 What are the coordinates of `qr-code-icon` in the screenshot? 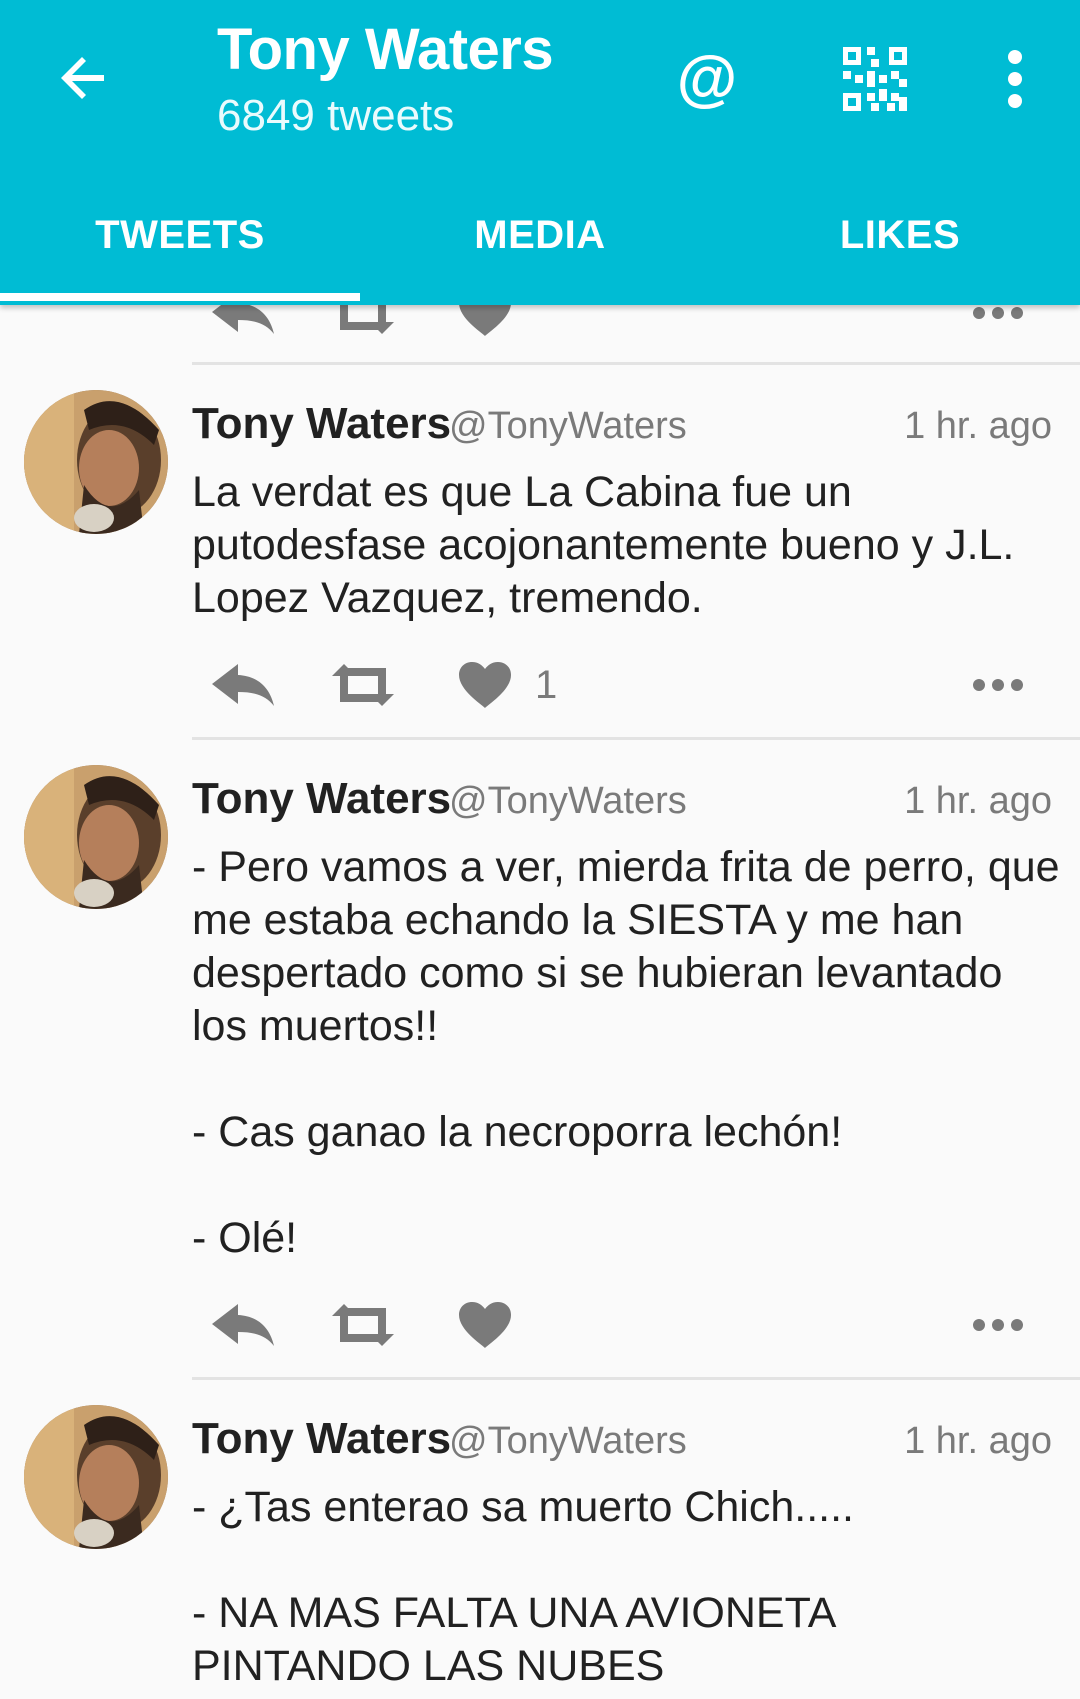 It's located at (875, 79).